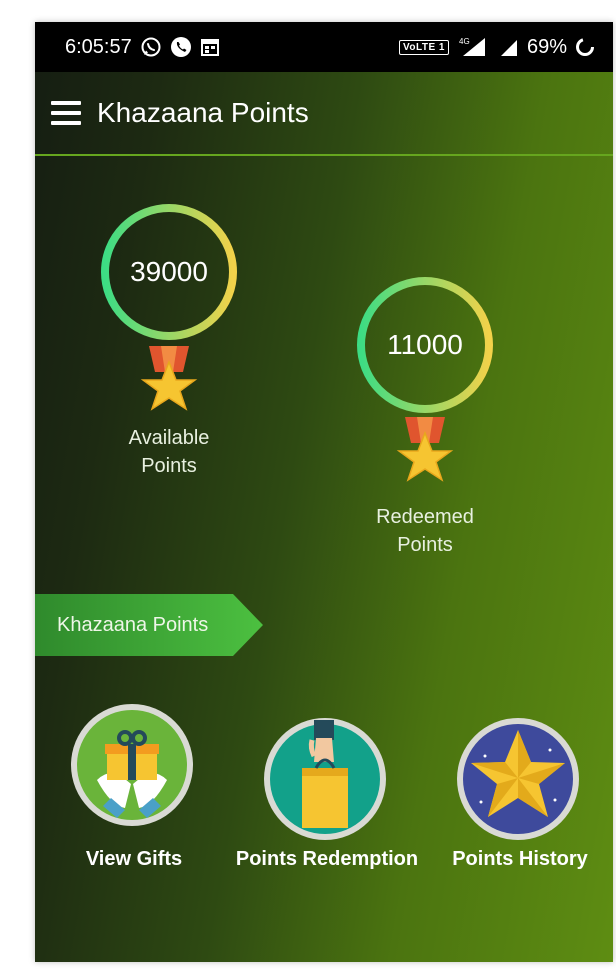 The width and height of the screenshot is (616, 980). Describe the element at coordinates (203, 112) in the screenshot. I see `page-title: Khazaana Points` at that location.